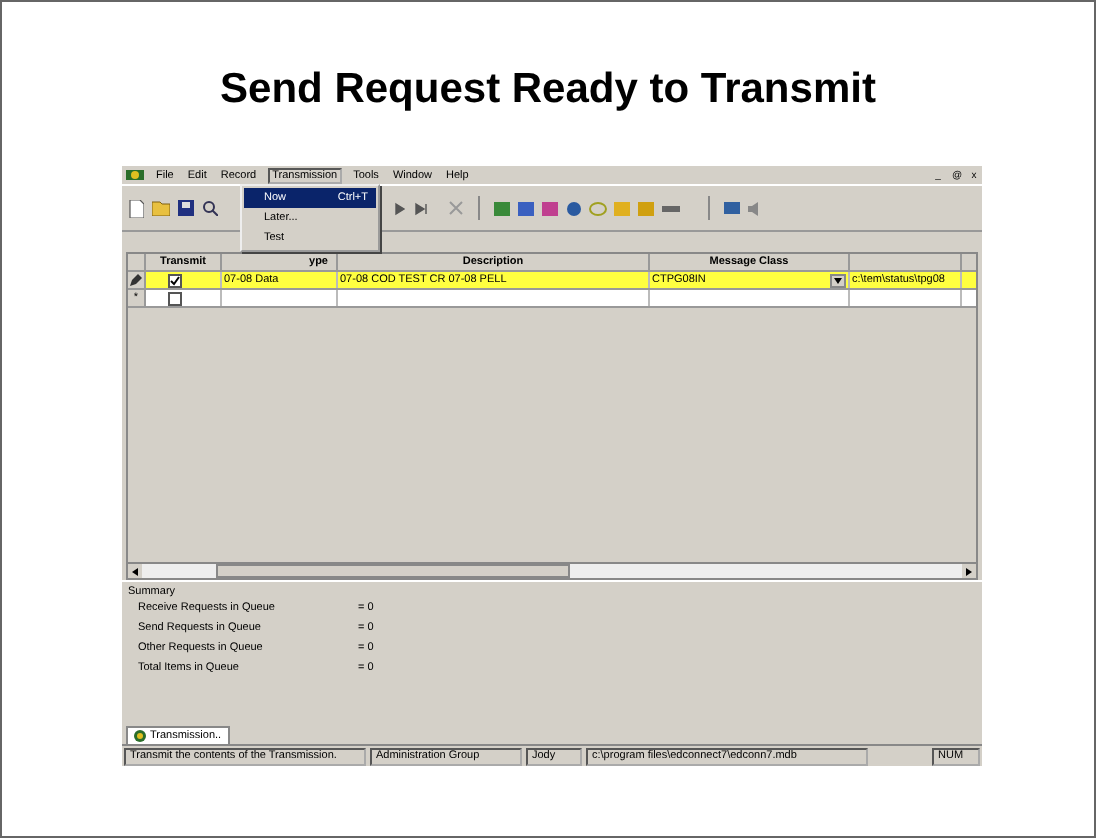  What do you see at coordinates (838, 281) in the screenshot?
I see `dropdown-arrow-icon` at bounding box center [838, 281].